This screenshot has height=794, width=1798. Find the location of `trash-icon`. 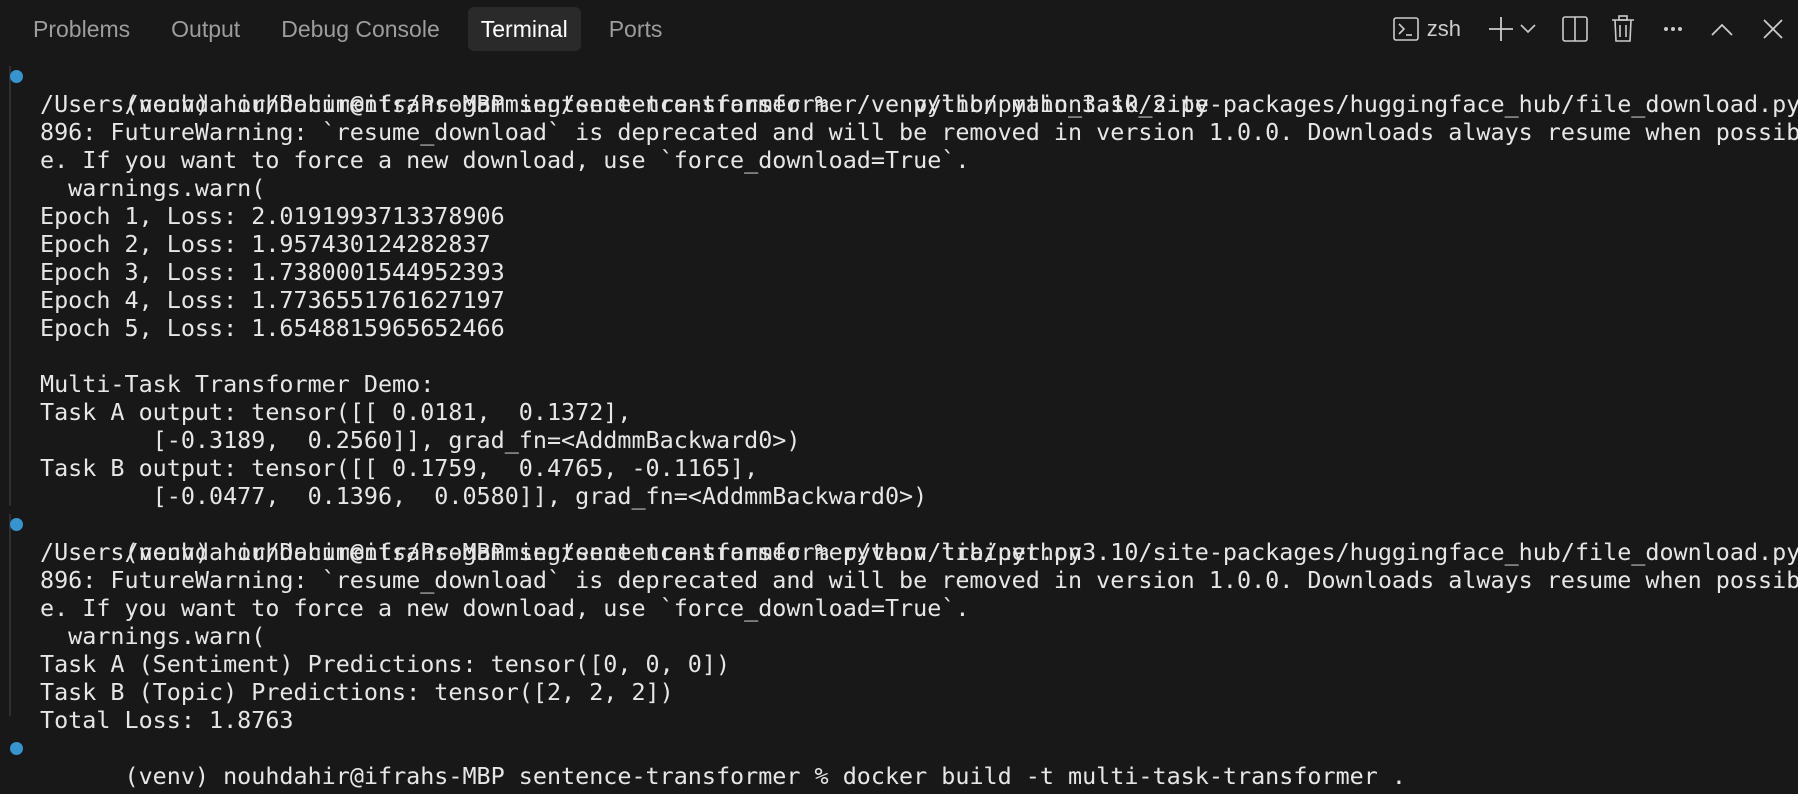

trash-icon is located at coordinates (1623, 29).